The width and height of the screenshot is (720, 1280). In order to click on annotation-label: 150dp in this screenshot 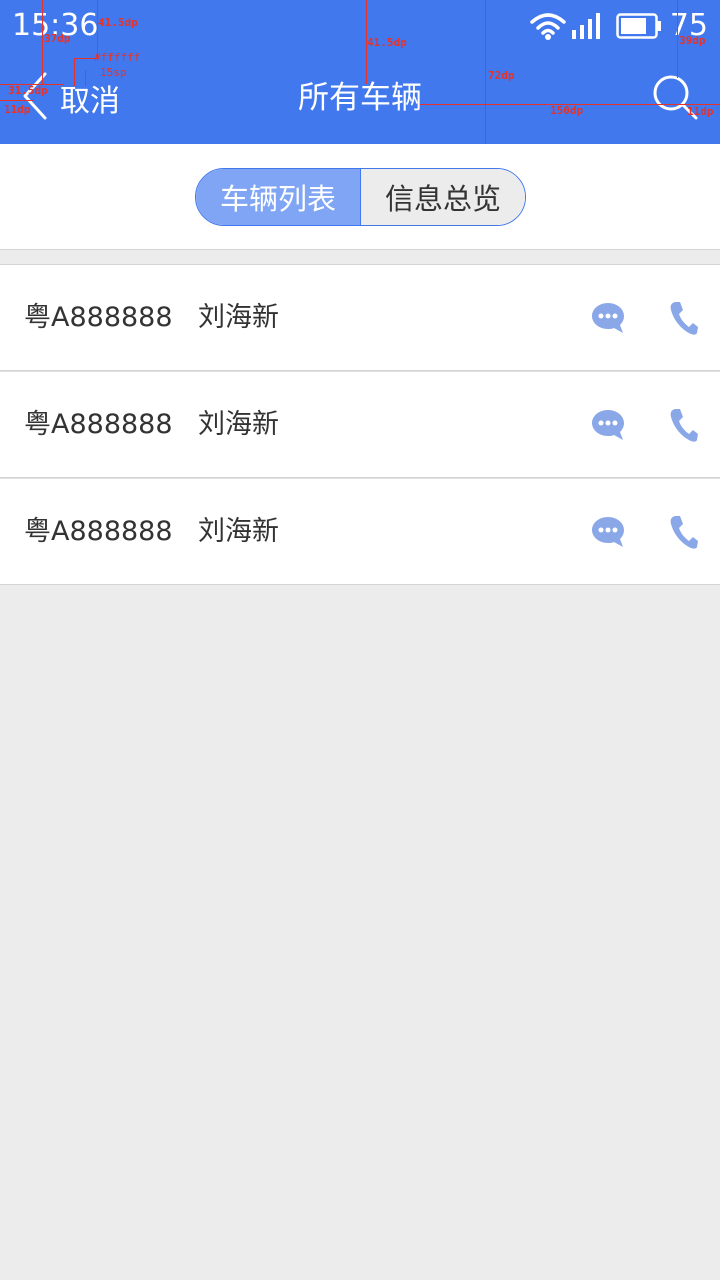, I will do `click(567, 110)`.